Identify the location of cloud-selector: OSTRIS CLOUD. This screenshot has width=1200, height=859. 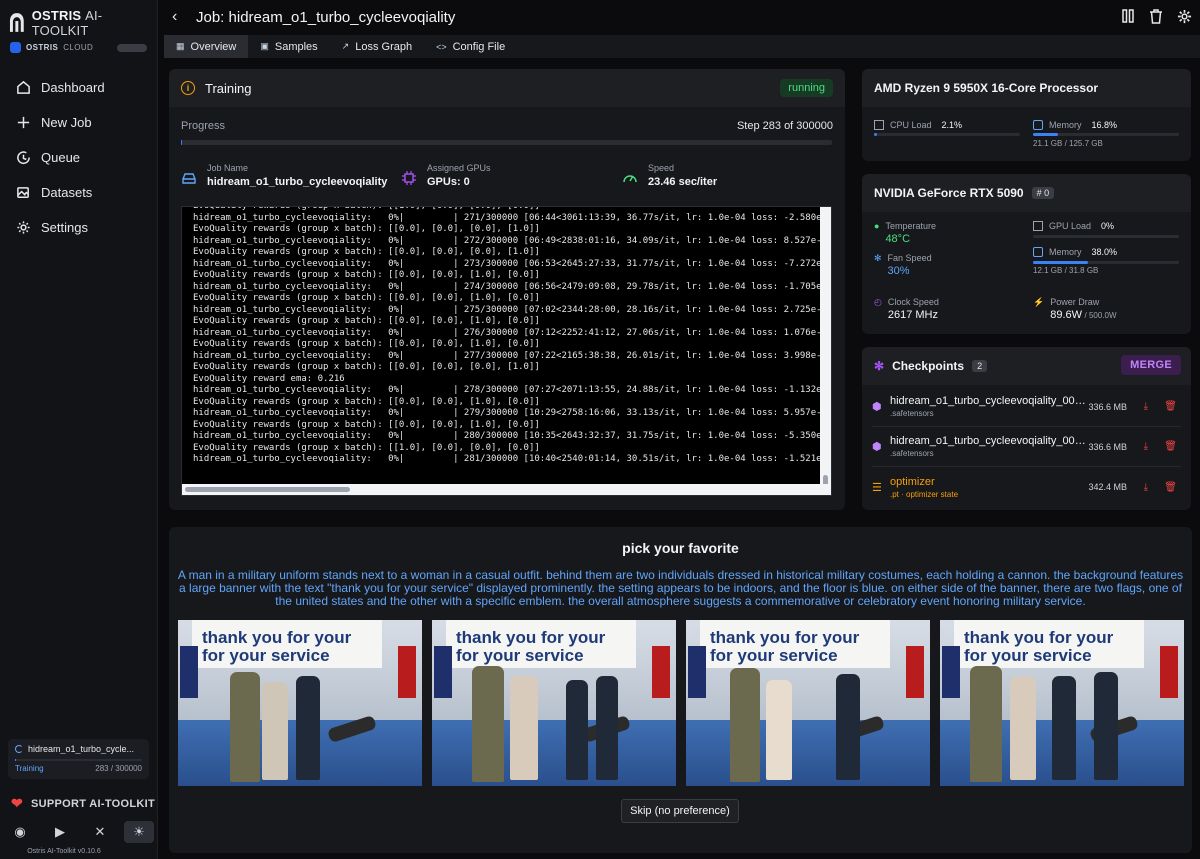
(51, 47).